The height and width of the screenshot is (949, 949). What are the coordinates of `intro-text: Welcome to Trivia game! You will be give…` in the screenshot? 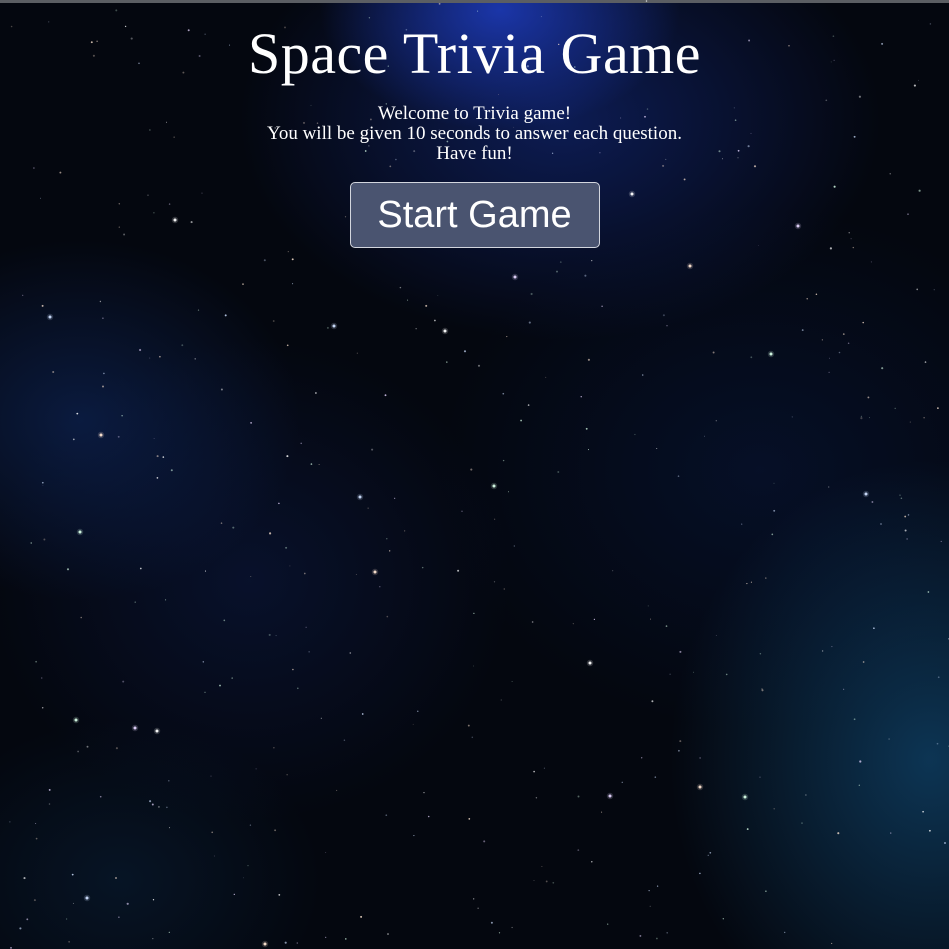 It's located at (474, 134).